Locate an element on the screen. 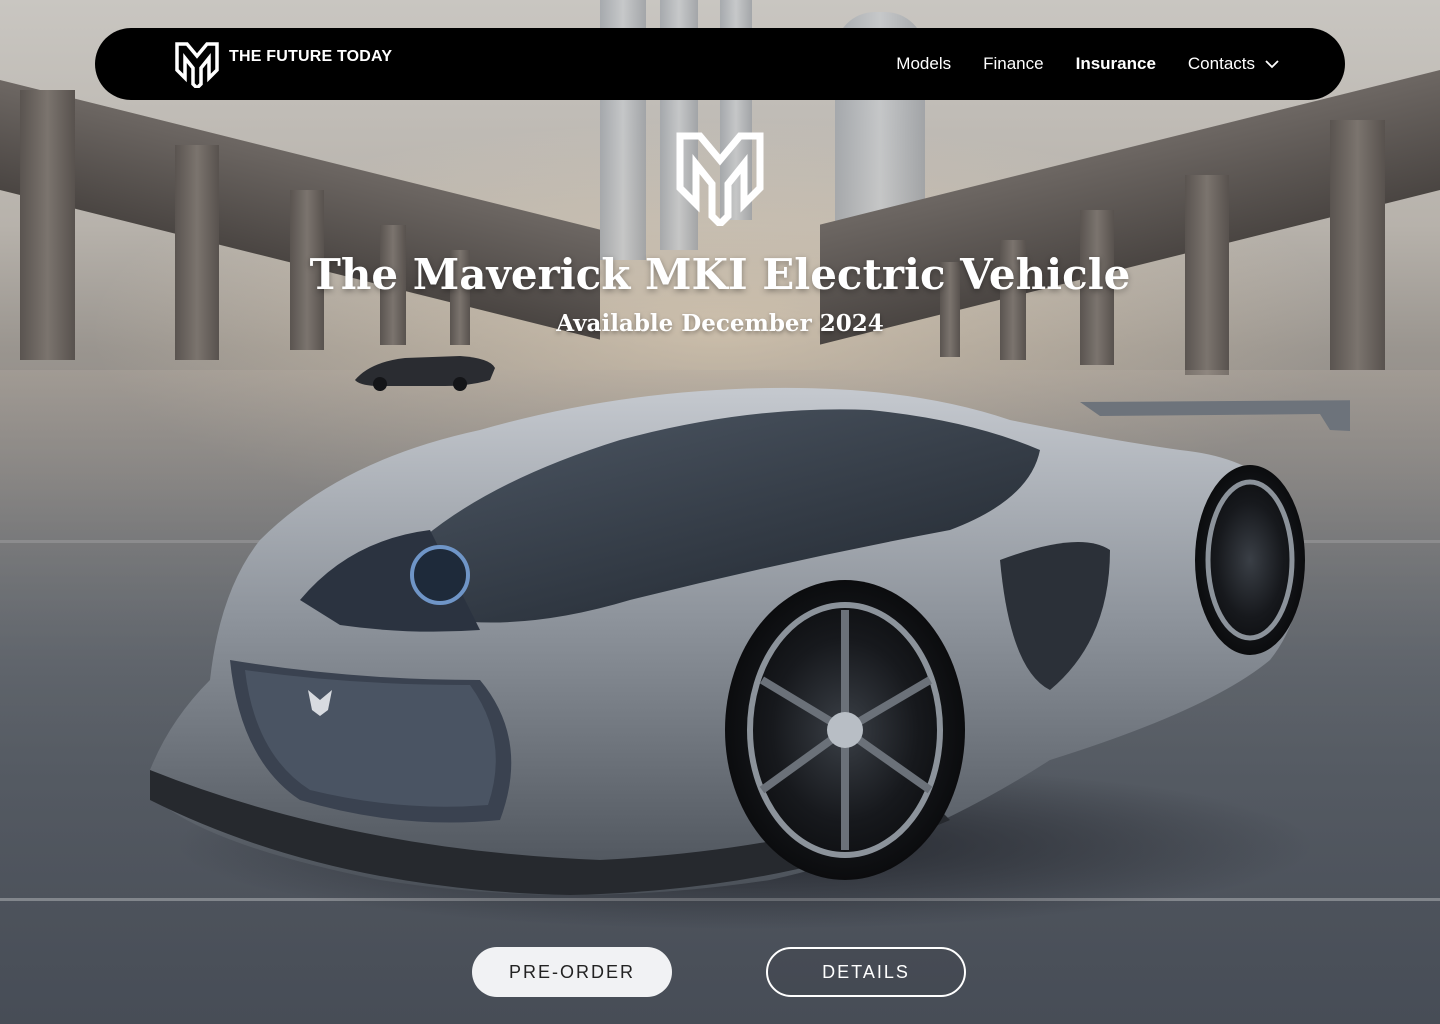 The image size is (1440, 1024). nav-link-contacts: Contacts is located at coordinates (1233, 64).